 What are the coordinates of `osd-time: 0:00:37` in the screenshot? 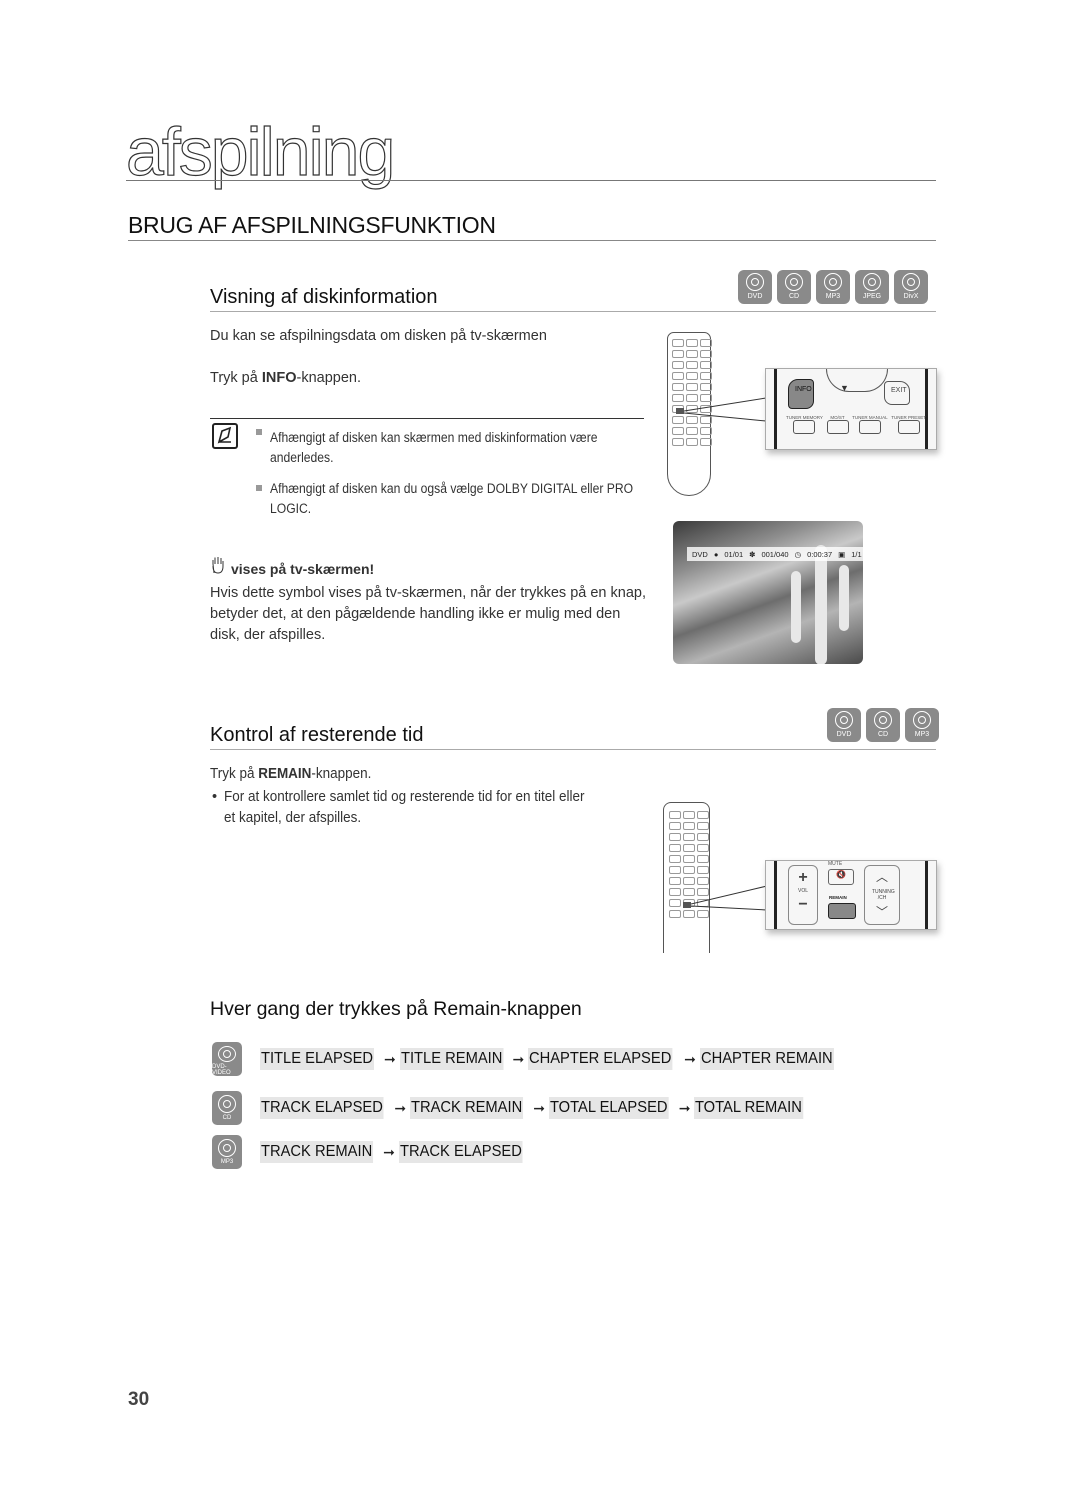 It's located at (820, 554).